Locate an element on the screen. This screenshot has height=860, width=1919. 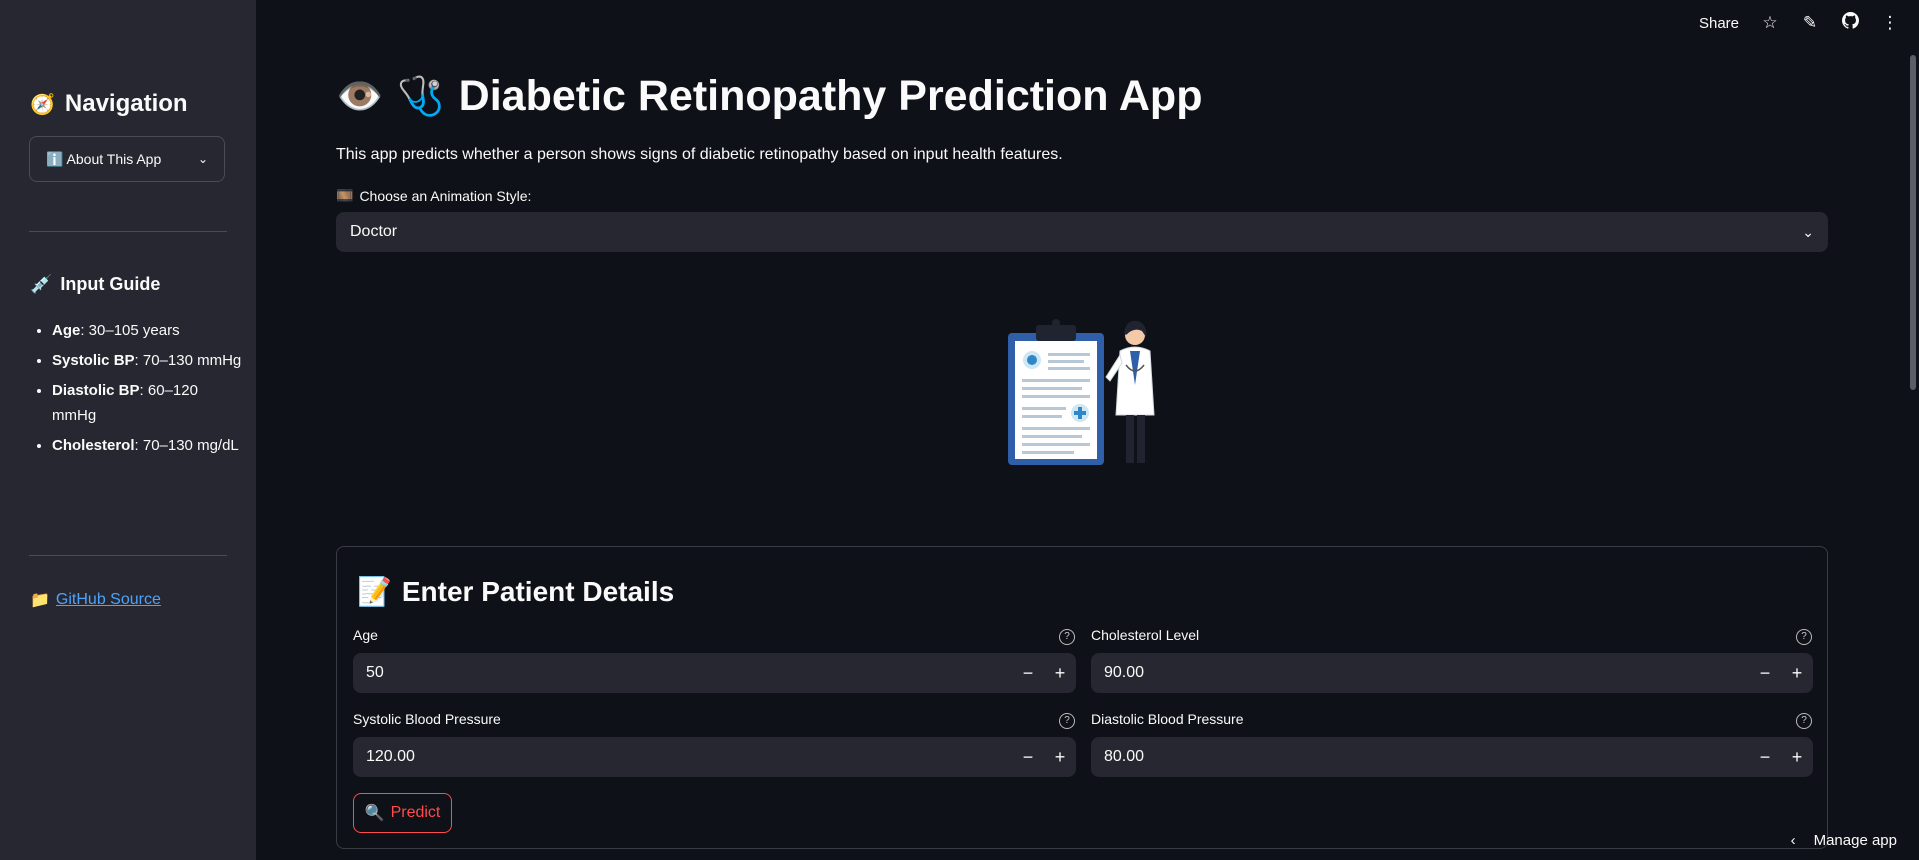
list-item: Cholesterol: 70–130 mg/dL is located at coordinates (147, 445).